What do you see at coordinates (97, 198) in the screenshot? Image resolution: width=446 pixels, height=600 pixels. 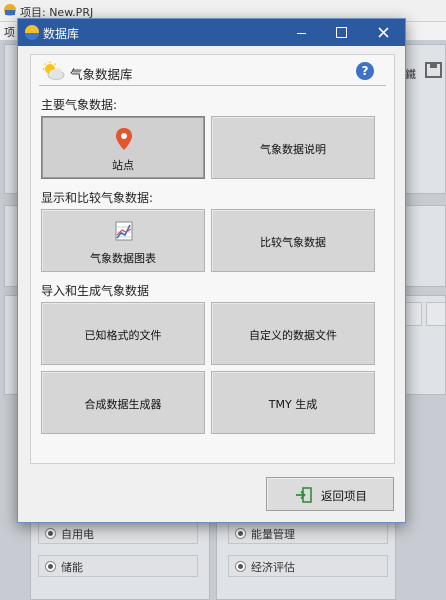 I see `section-label-display-compare: 显示和比较气象数据:` at bounding box center [97, 198].